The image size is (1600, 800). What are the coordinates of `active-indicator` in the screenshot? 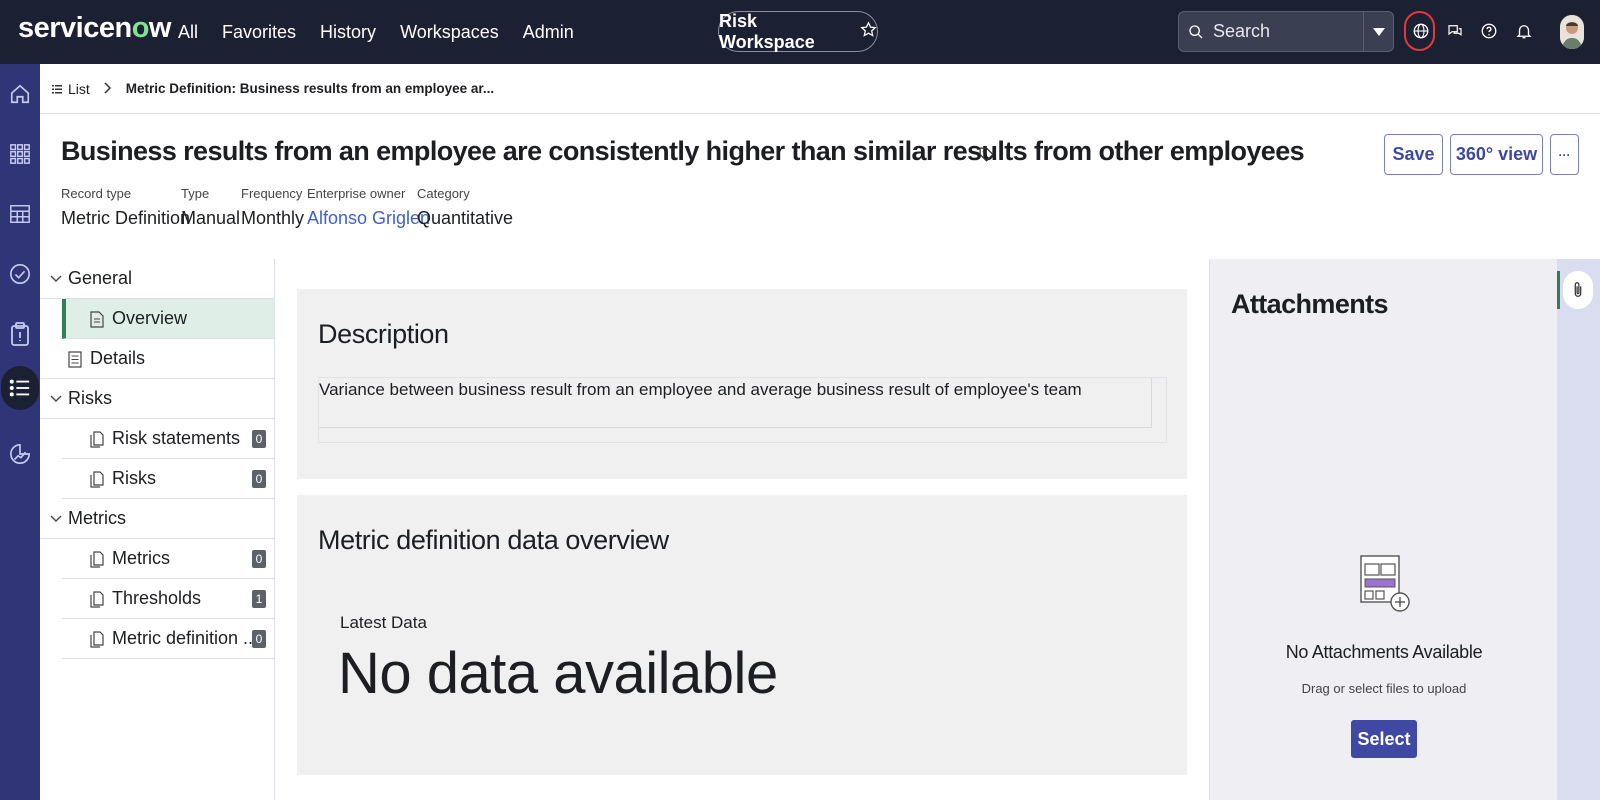 It's located at (1558, 290).